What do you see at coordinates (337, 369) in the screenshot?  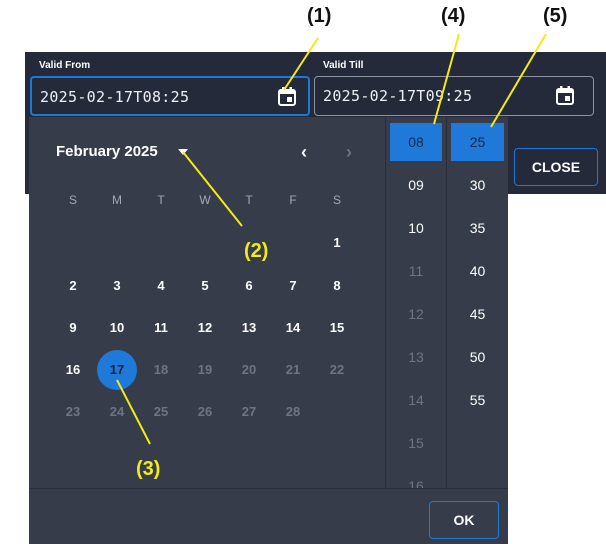 I see `day-cell: 22` at bounding box center [337, 369].